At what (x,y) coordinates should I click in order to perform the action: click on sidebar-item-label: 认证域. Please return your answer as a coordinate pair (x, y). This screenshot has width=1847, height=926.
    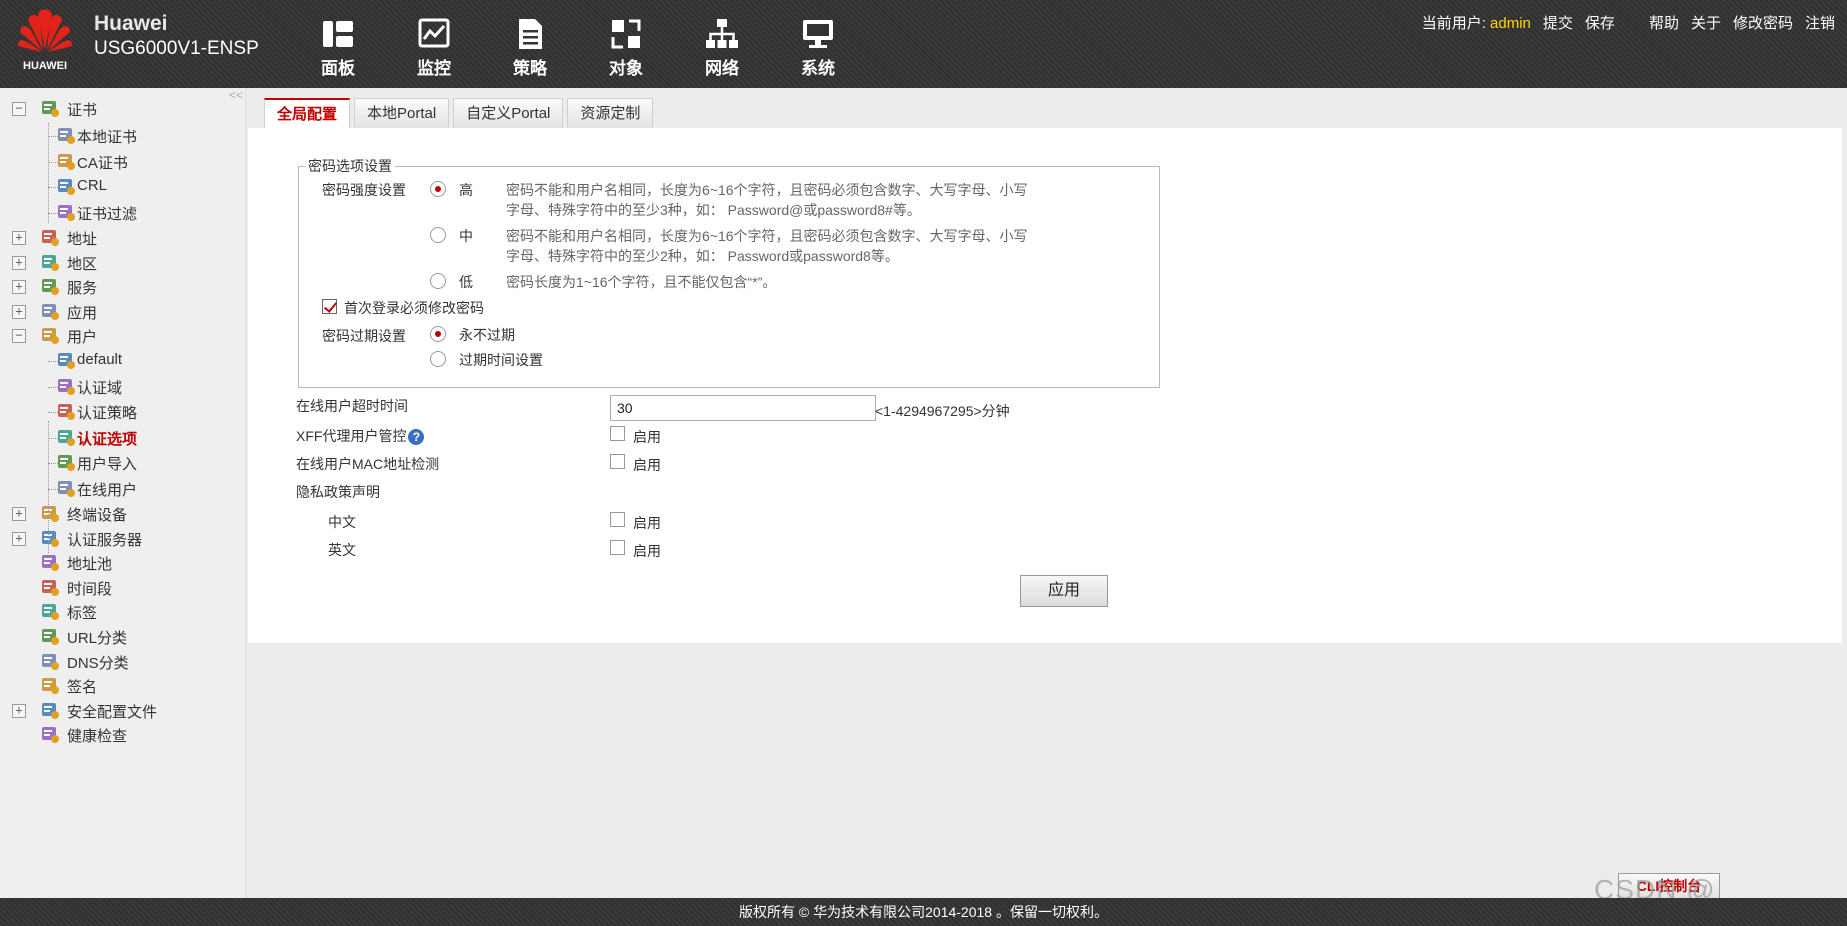
    Looking at the image, I should click on (100, 388).